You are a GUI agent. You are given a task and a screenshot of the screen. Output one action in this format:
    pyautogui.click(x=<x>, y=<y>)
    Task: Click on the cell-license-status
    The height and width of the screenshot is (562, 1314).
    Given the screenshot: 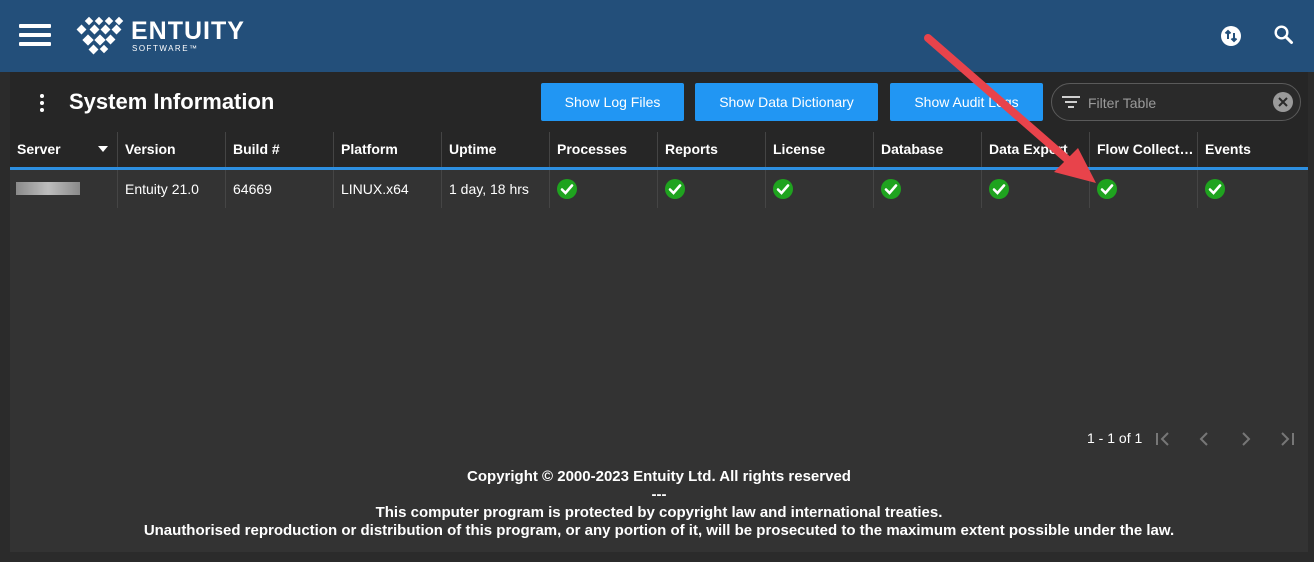 What is the action you would take?
    pyautogui.click(x=820, y=189)
    